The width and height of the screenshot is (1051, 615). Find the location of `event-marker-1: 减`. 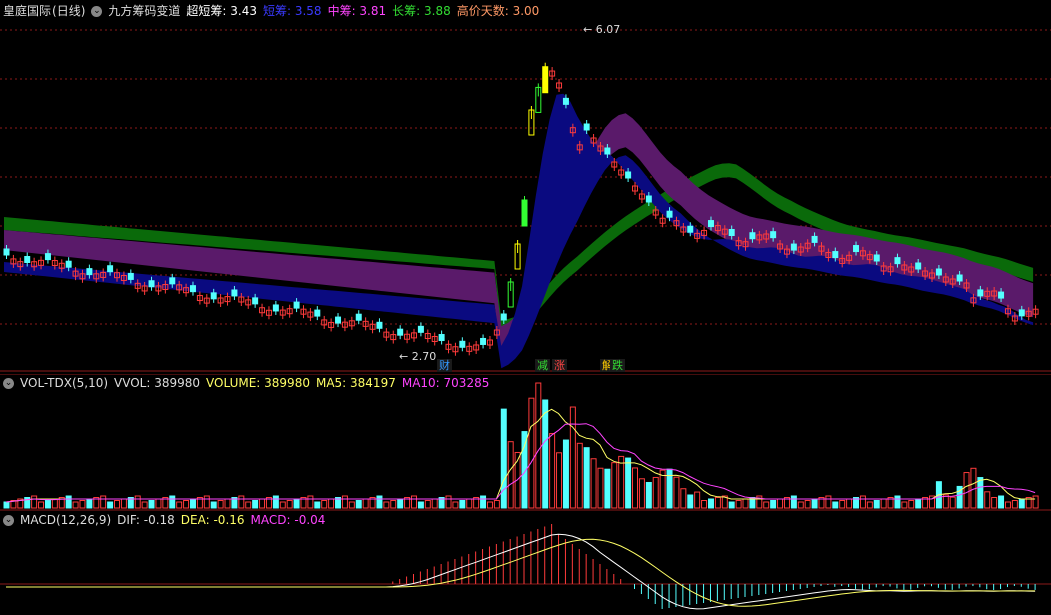

event-marker-1: 减 is located at coordinates (542, 365).